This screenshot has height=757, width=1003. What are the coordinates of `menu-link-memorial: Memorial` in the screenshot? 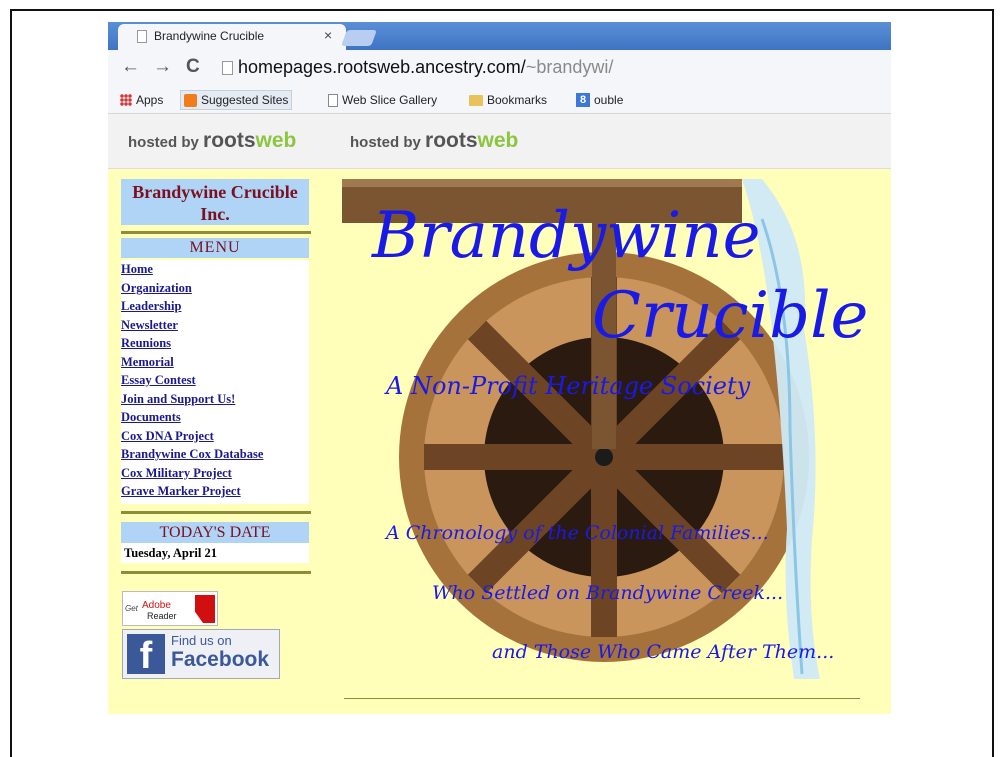 It's located at (215, 362).